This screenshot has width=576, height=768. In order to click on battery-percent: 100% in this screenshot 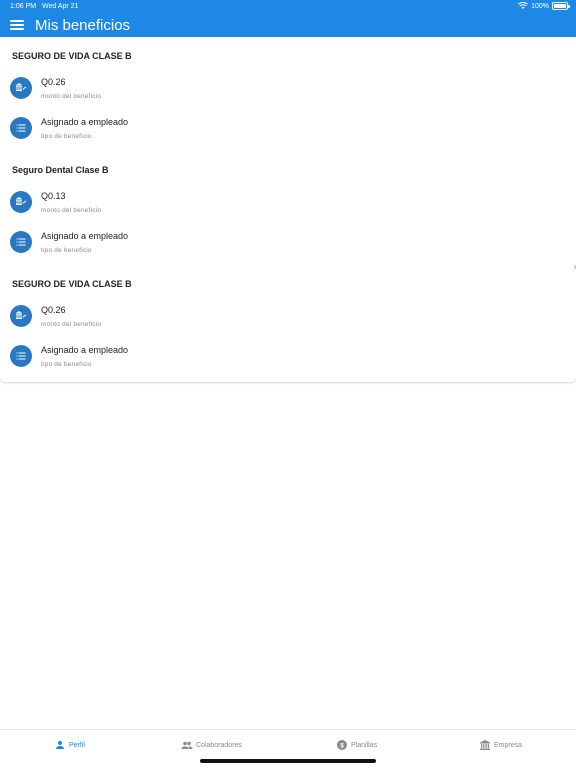, I will do `click(540, 6)`.